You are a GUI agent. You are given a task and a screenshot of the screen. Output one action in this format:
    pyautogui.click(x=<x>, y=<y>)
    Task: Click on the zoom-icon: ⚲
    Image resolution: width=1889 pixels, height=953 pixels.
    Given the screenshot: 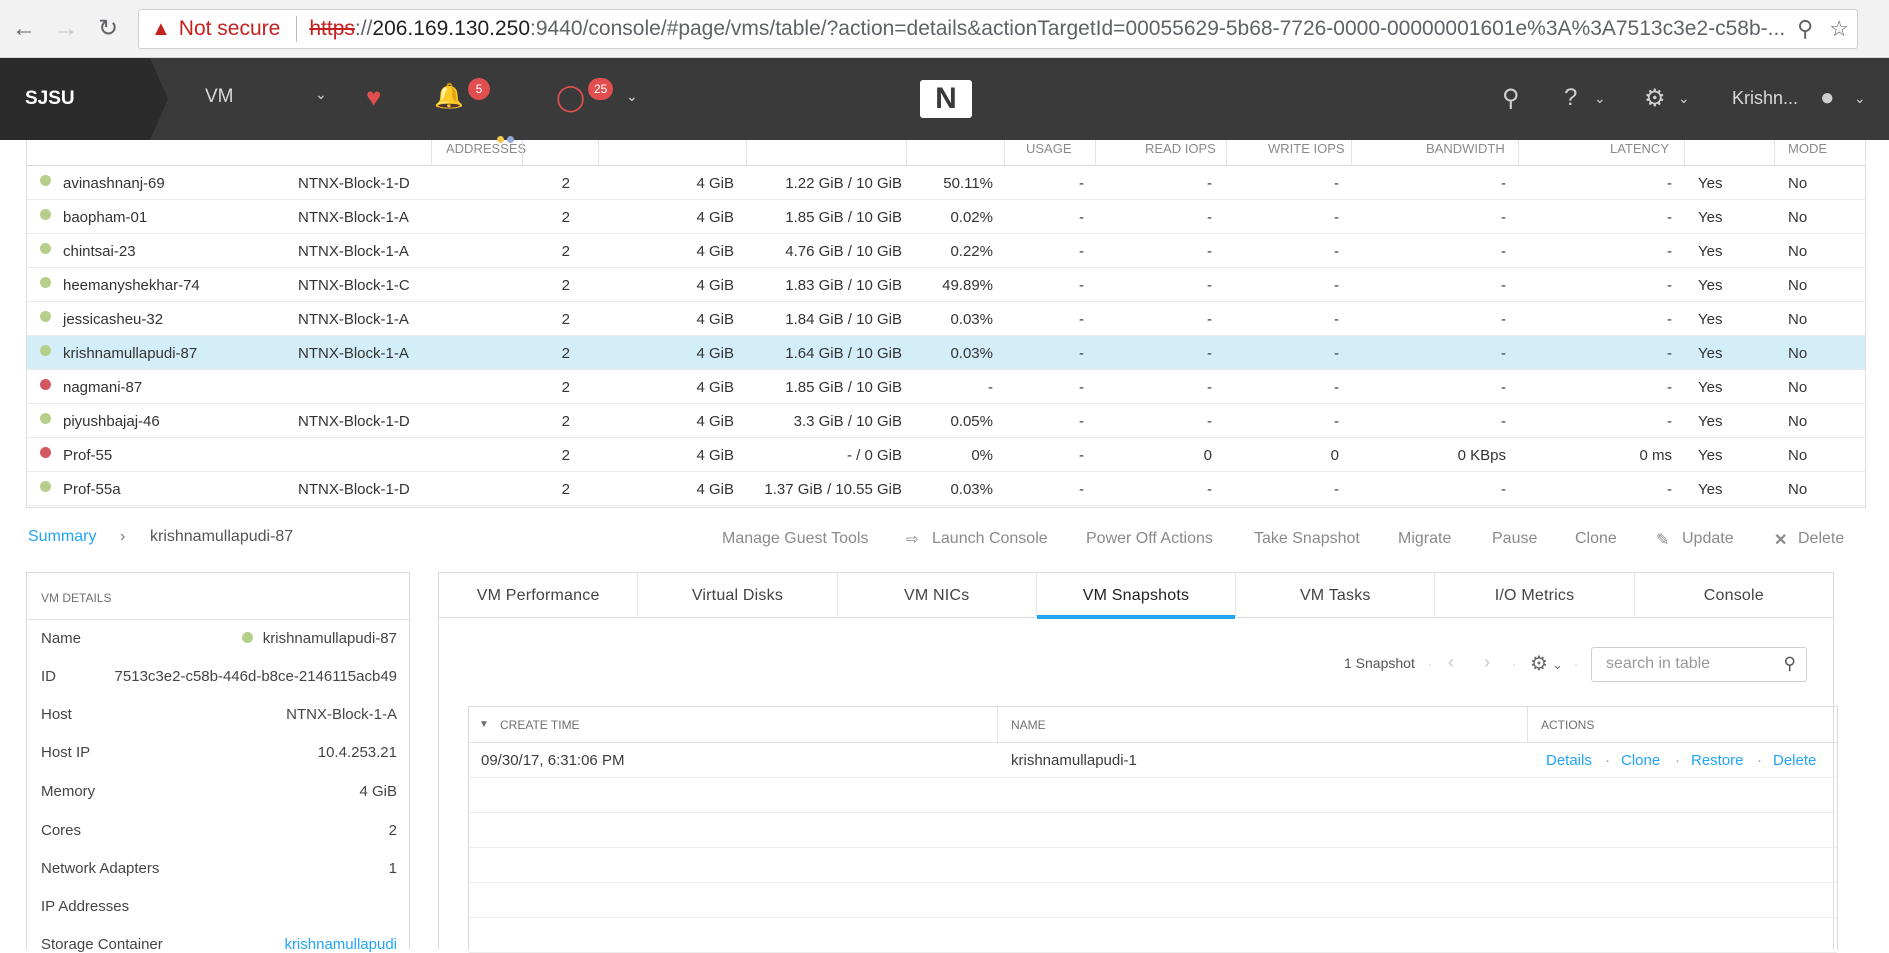 What is the action you would take?
    pyautogui.click(x=1805, y=29)
    